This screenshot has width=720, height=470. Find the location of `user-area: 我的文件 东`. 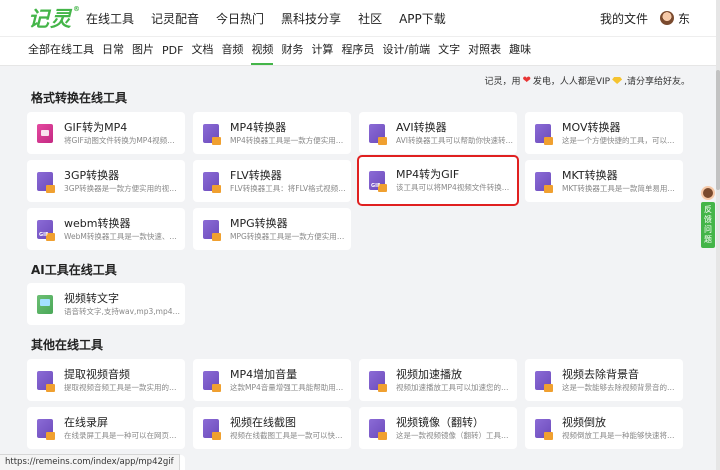

user-area: 我的文件 东 is located at coordinates (645, 18).